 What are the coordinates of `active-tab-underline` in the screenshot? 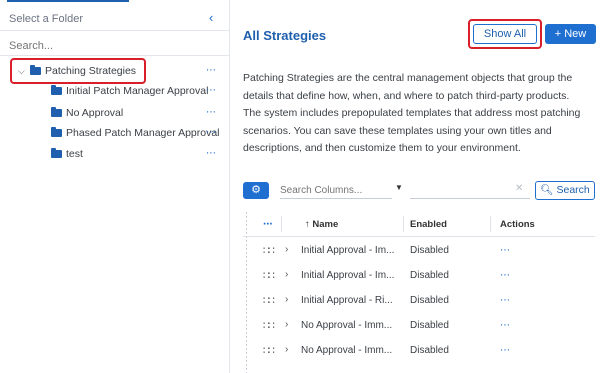 It's located at (68, 1).